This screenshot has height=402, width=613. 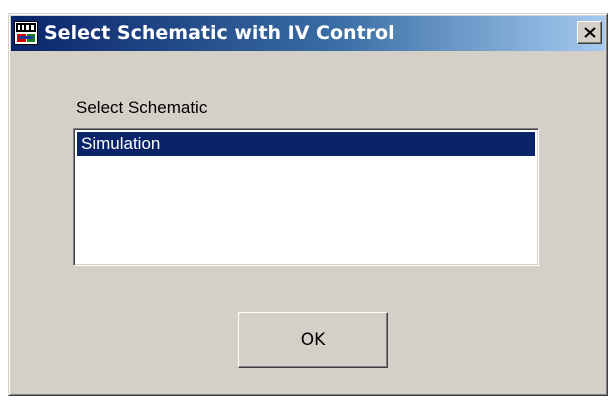 I want to click on select-schematic-label: Select Schematic, so click(x=142, y=107).